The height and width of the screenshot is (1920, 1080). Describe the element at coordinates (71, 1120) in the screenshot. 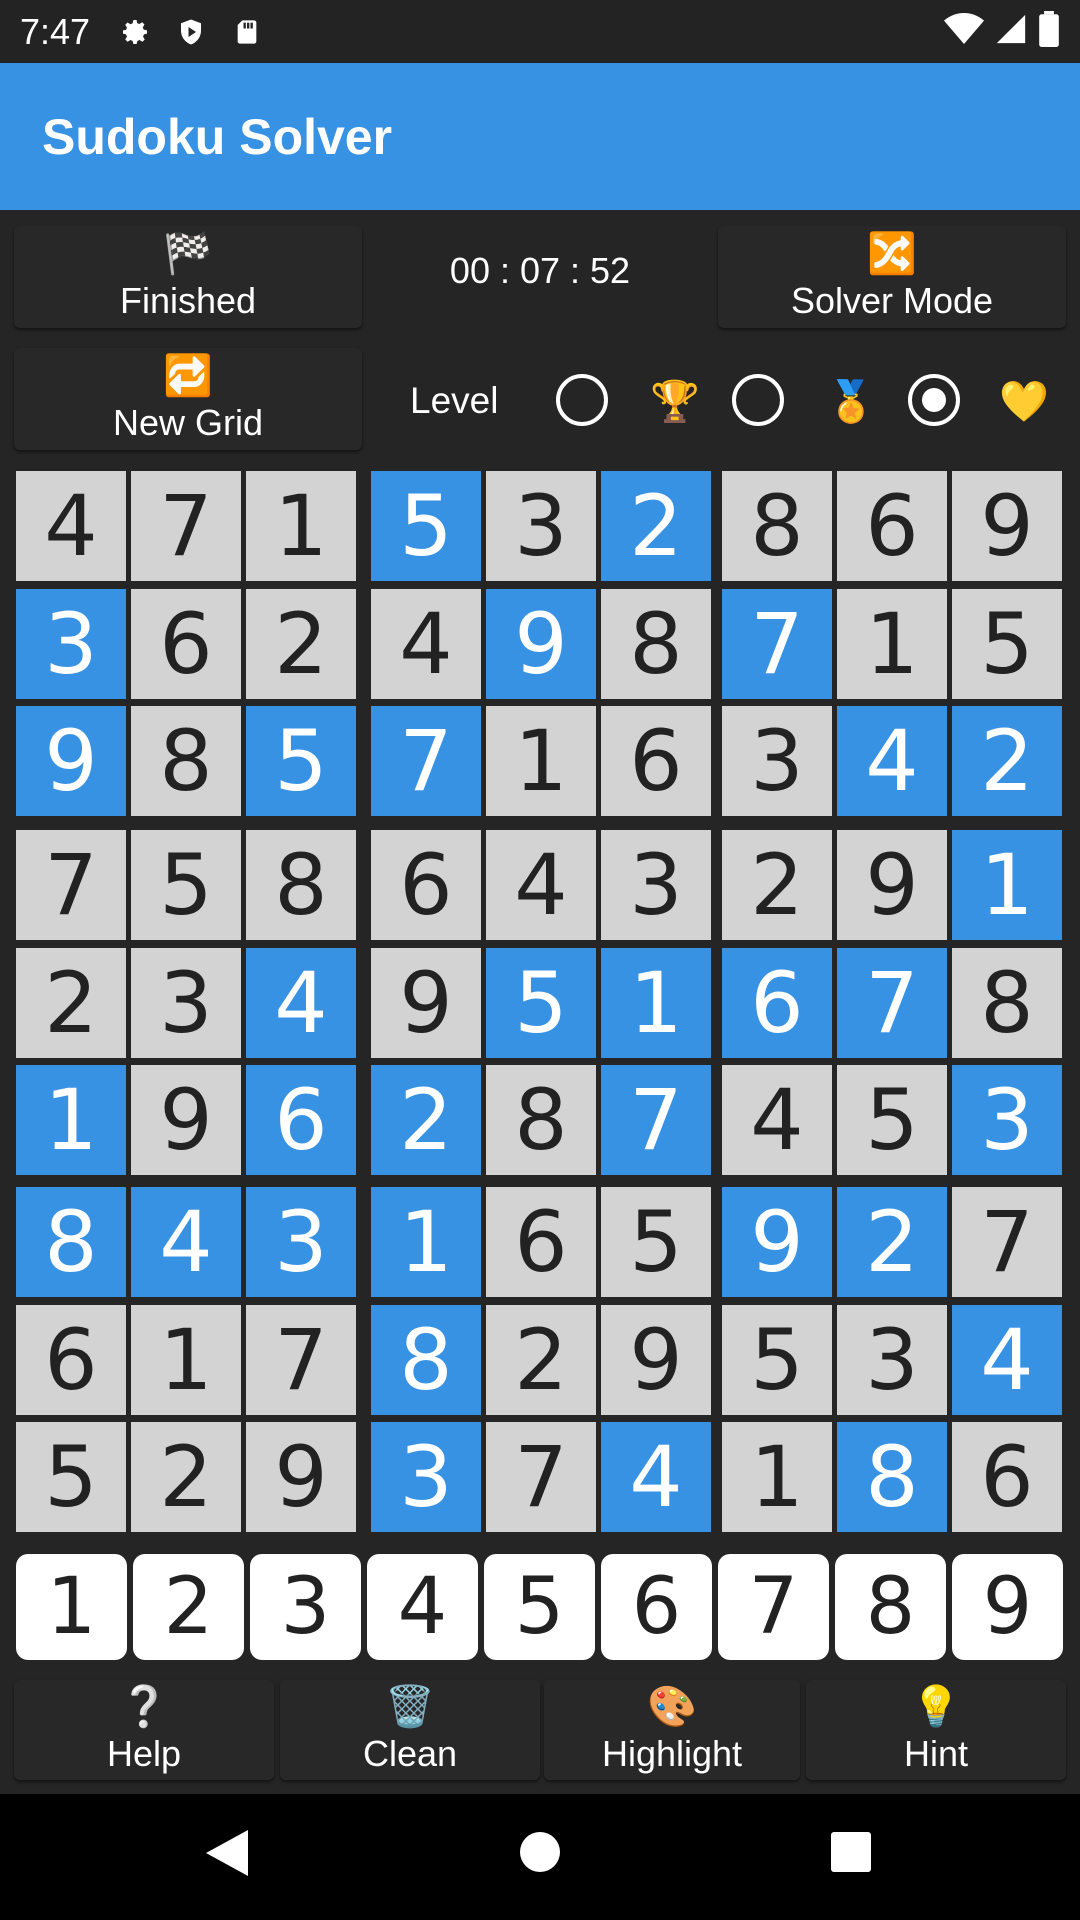

I see `grid-cell-r6-c1: 1` at that location.